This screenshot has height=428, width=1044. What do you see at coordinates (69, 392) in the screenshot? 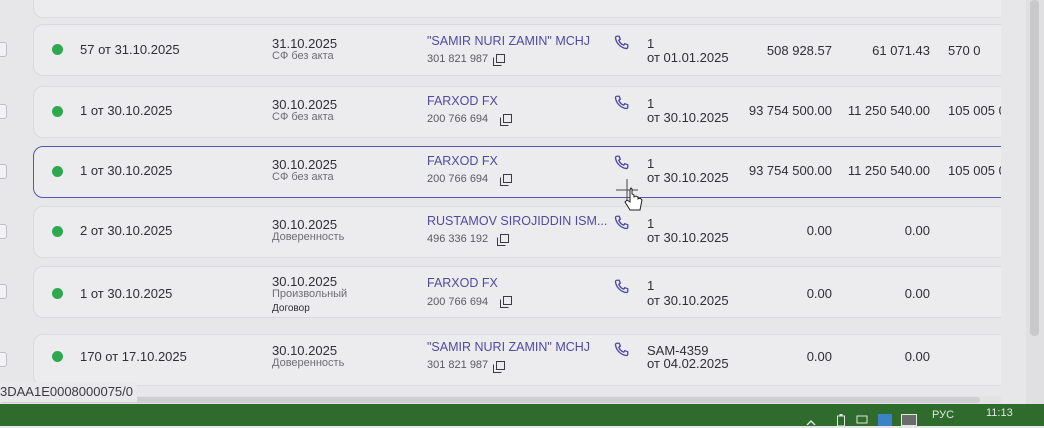
I see `status-tooltip: 3DAA1E0008000075/0` at bounding box center [69, 392].